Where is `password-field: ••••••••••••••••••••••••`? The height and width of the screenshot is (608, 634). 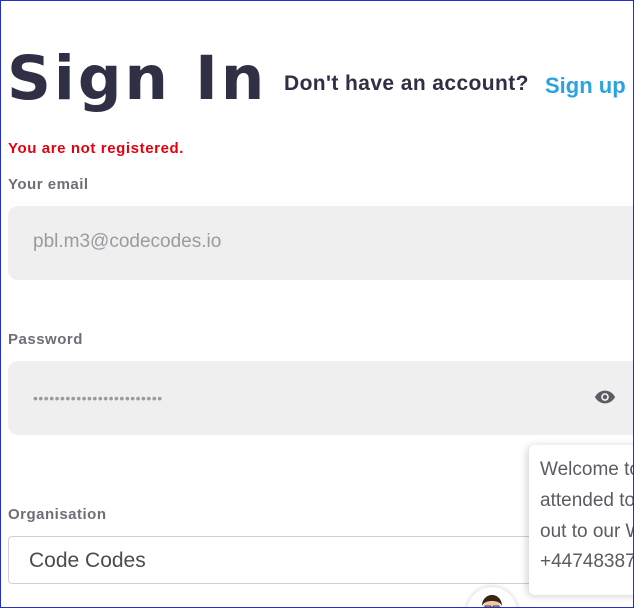
password-field: •••••••••••••••••••••••• is located at coordinates (320, 398).